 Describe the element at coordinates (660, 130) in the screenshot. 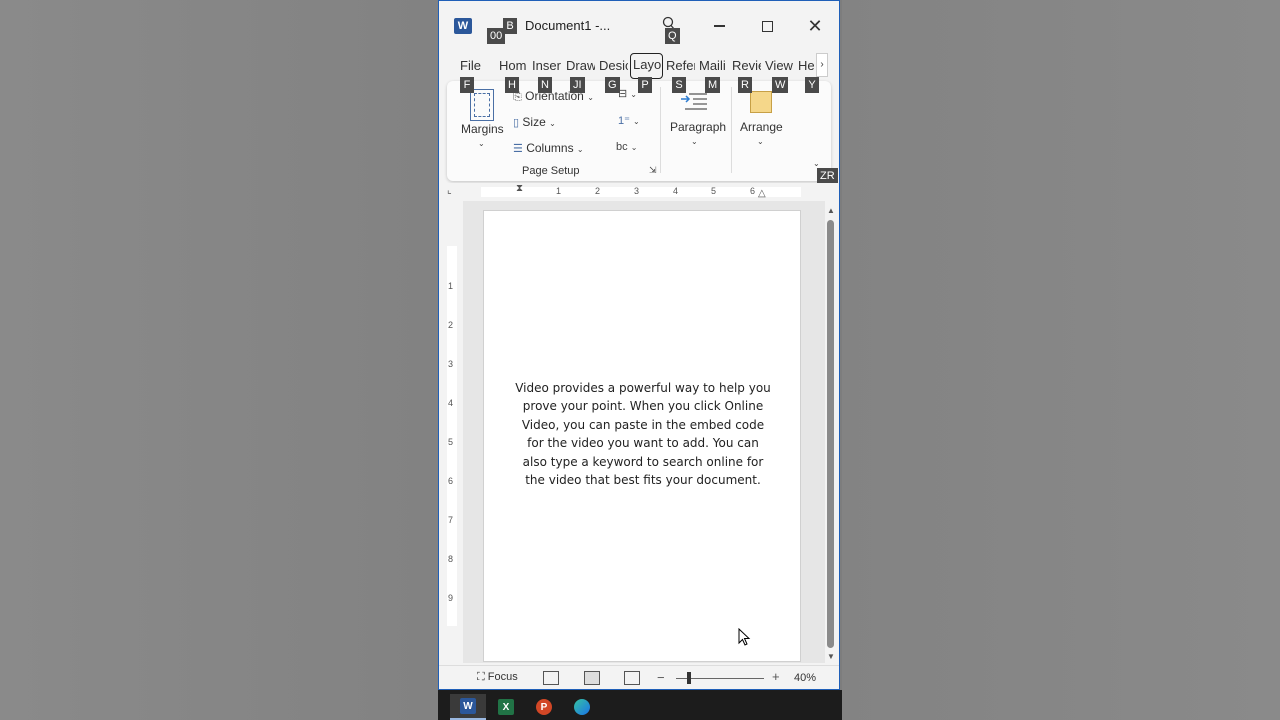

I see `group-separator` at that location.